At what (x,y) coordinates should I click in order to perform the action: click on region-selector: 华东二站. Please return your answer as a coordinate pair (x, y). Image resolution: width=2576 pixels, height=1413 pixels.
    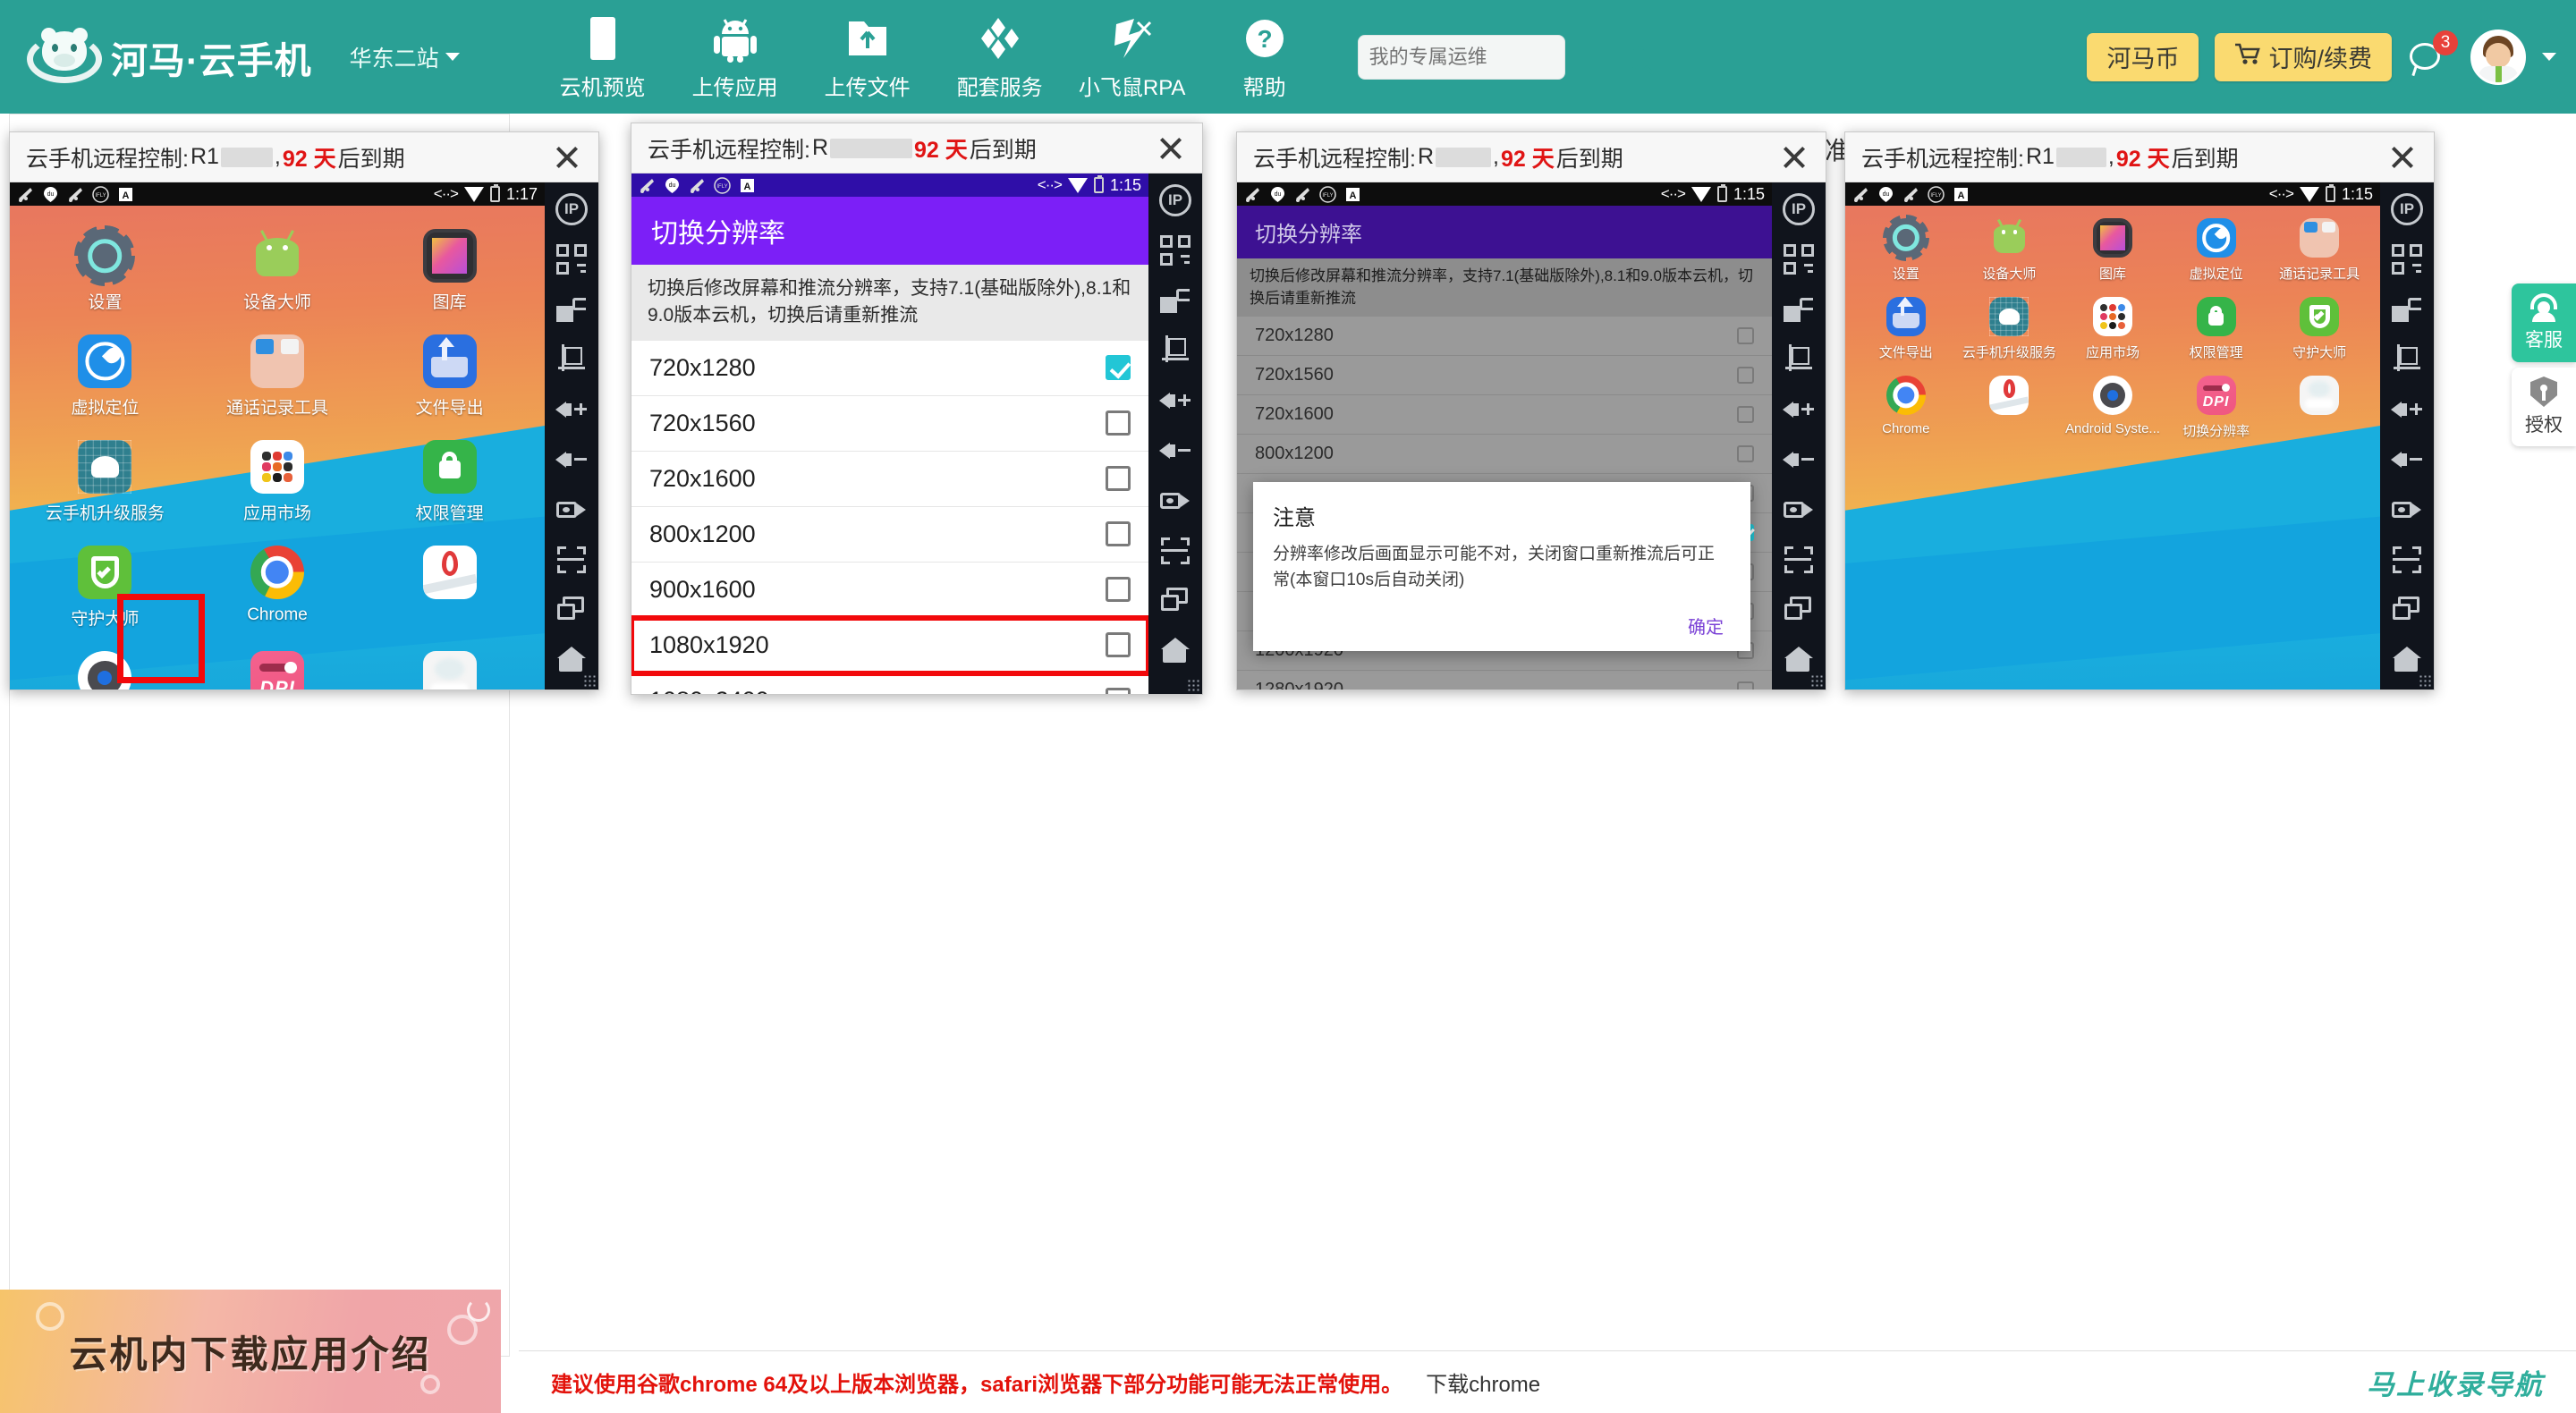
    Looking at the image, I should click on (405, 57).